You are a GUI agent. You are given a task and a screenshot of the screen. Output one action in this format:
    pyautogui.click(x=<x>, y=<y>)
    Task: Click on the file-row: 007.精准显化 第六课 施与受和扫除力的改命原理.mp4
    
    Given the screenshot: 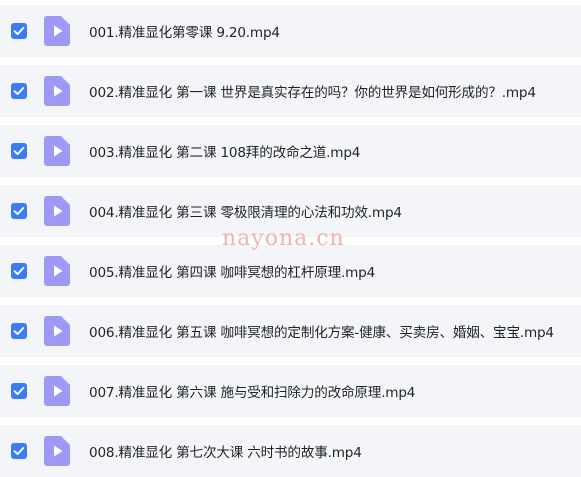 What is the action you would take?
    pyautogui.click(x=290, y=391)
    